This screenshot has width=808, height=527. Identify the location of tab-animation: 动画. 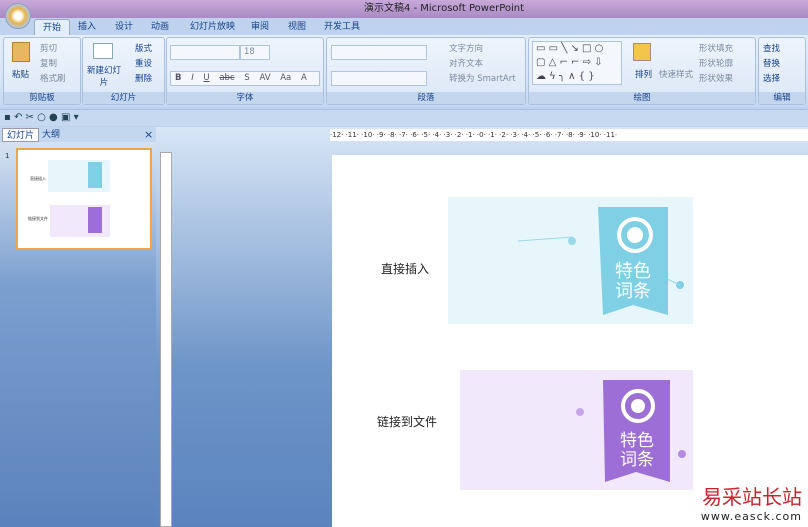
(160, 27).